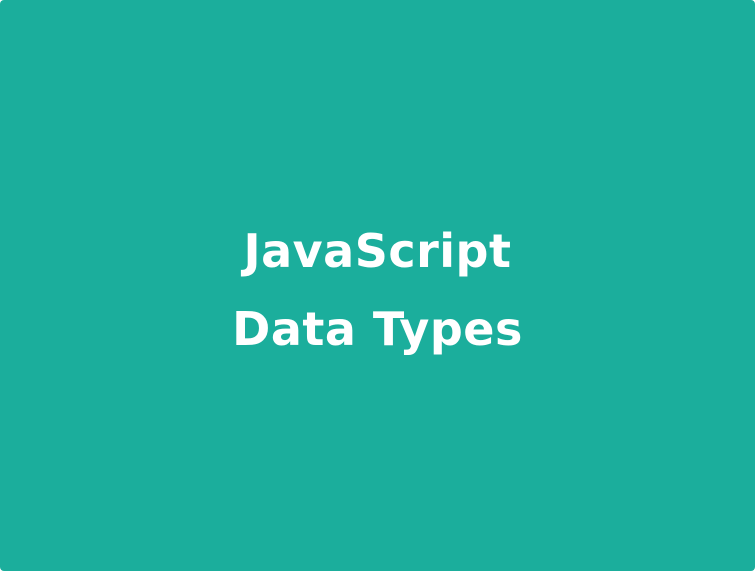 The width and height of the screenshot is (756, 572). What do you see at coordinates (377, 328) in the screenshot?
I see `title-line-2: Data Types` at bounding box center [377, 328].